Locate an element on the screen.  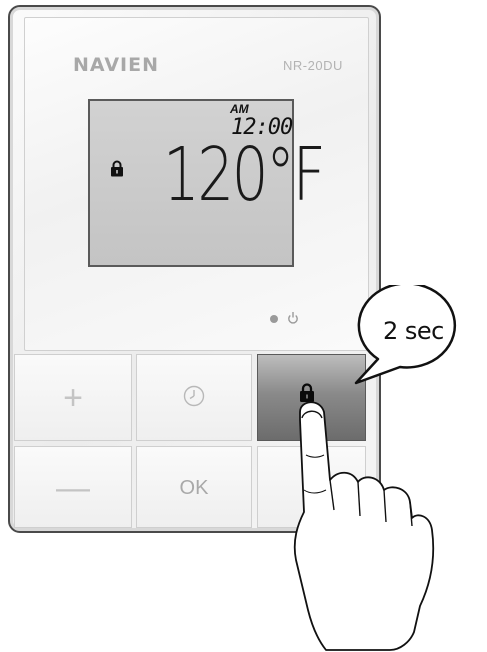
plus-button: + is located at coordinates (73, 397).